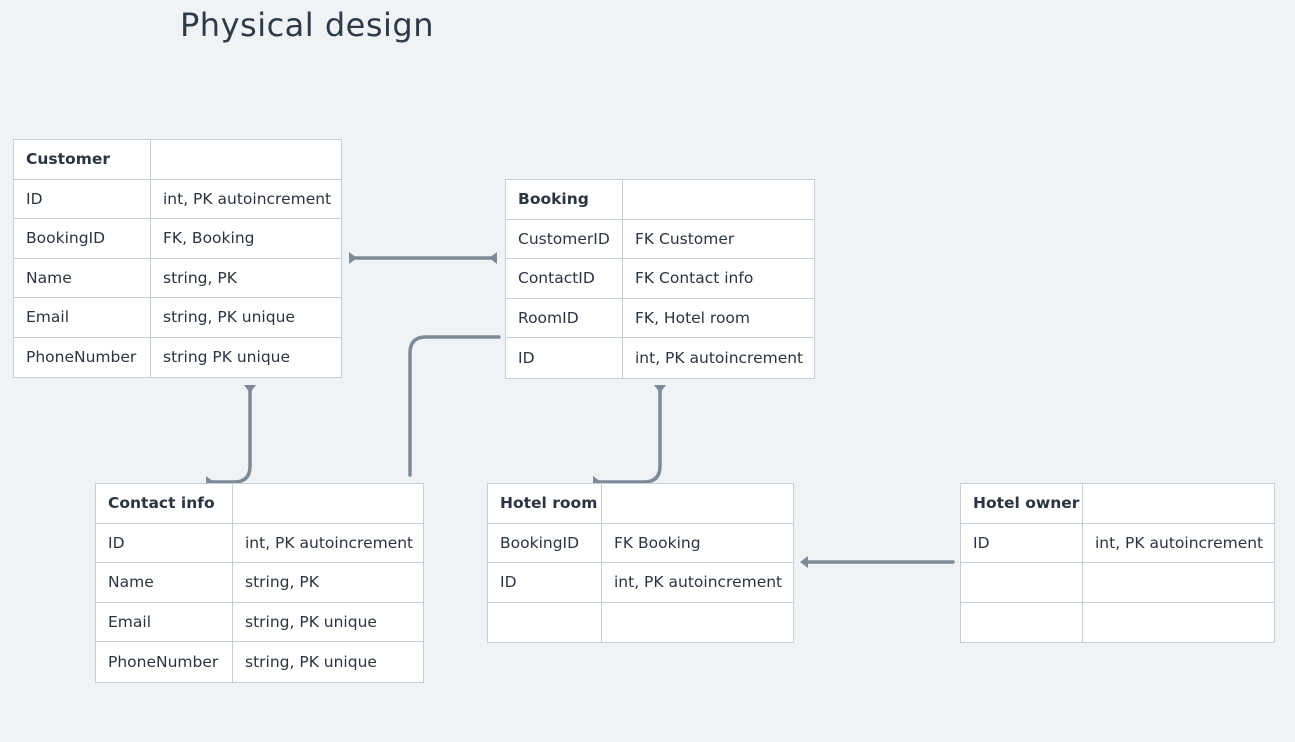 Image resolution: width=1295 pixels, height=742 pixels. I want to click on entity-header: Booking, so click(660, 200).